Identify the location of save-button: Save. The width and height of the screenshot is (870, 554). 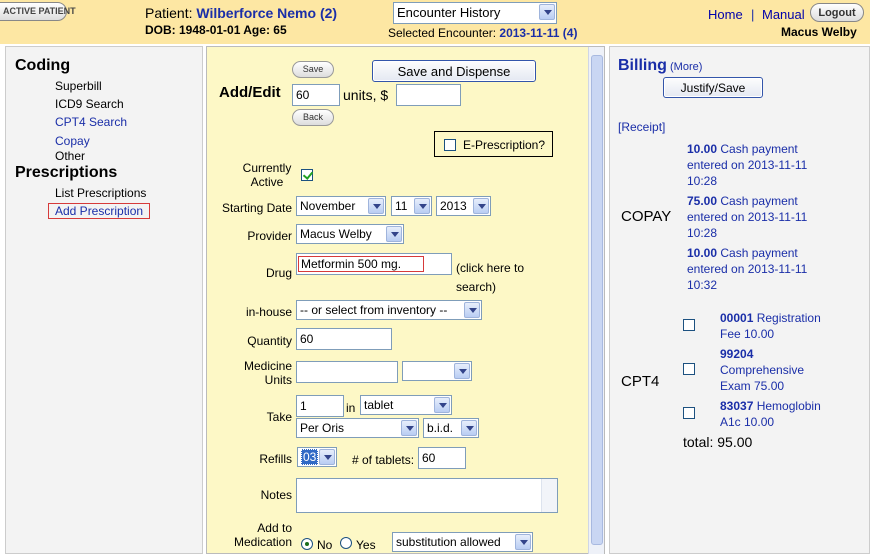
(313, 69).